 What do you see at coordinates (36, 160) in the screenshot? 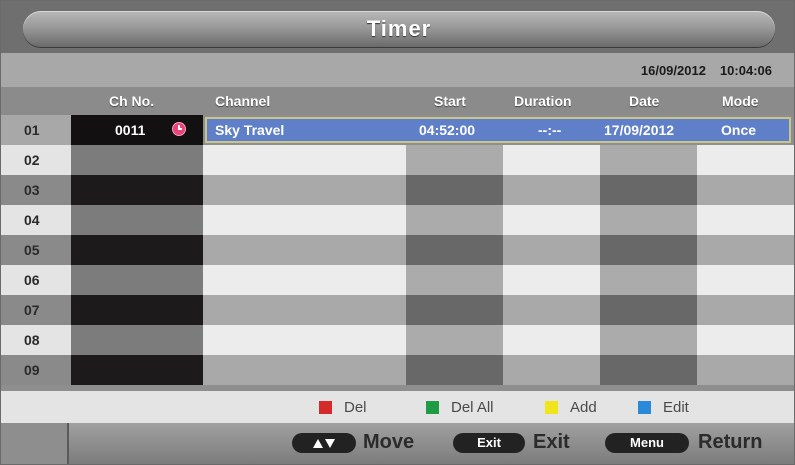
I see `row-number: 02` at bounding box center [36, 160].